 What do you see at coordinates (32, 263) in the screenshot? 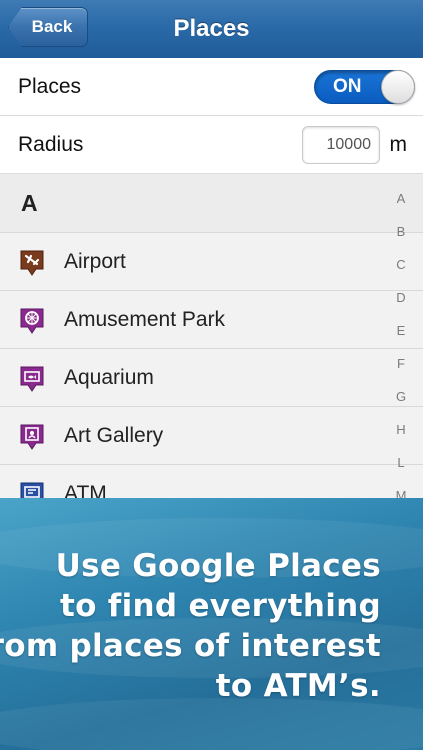
I see `airport-icon` at bounding box center [32, 263].